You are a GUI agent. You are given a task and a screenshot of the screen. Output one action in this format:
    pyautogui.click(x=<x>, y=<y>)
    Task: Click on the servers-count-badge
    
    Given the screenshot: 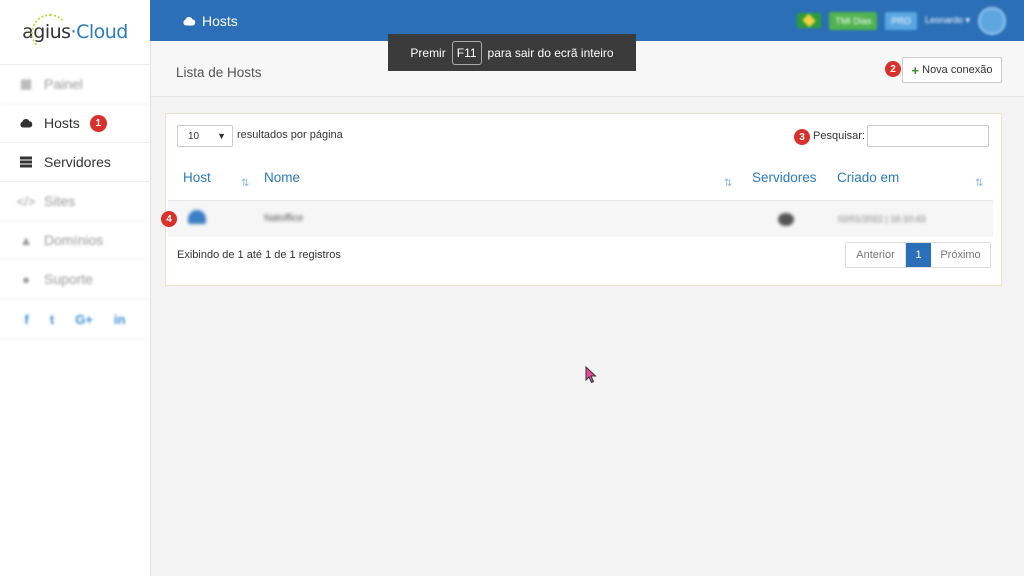 What is the action you would take?
    pyautogui.click(x=786, y=219)
    